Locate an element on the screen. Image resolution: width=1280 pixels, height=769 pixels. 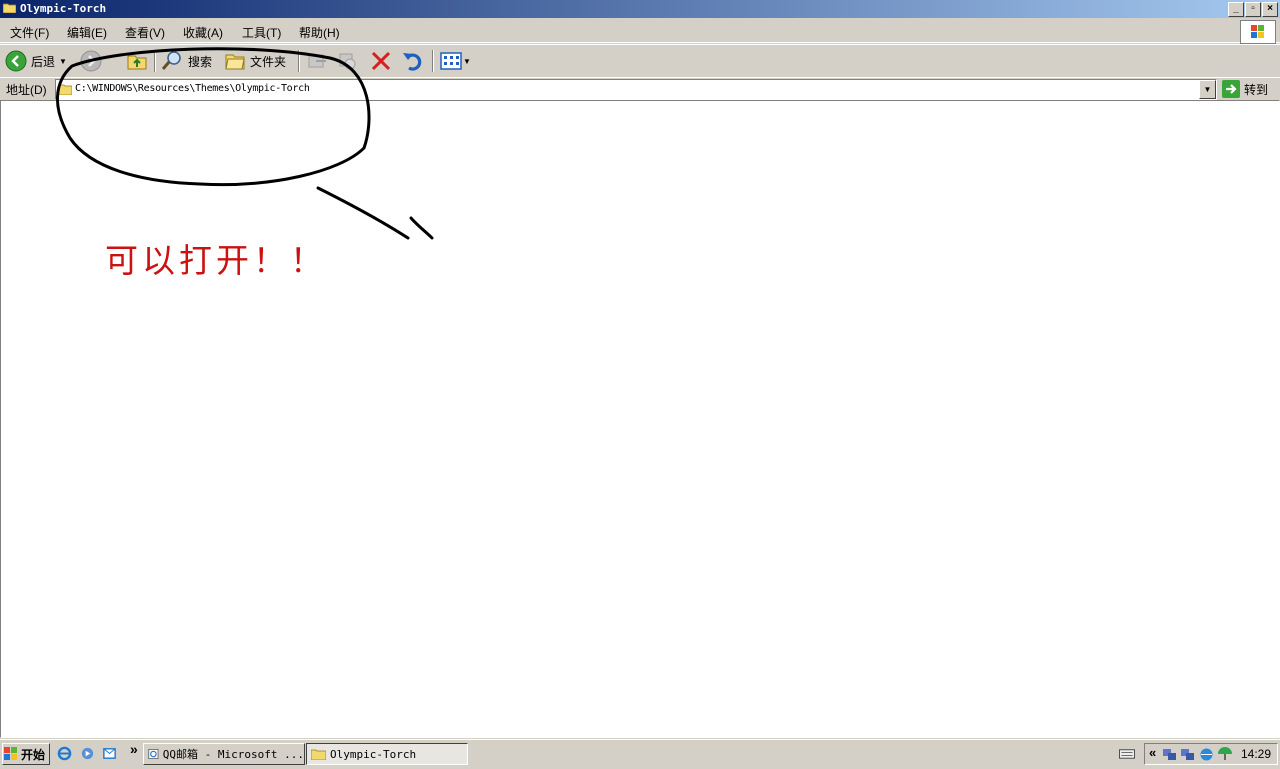
menu-view: 查看(V) is located at coordinates (145, 32).